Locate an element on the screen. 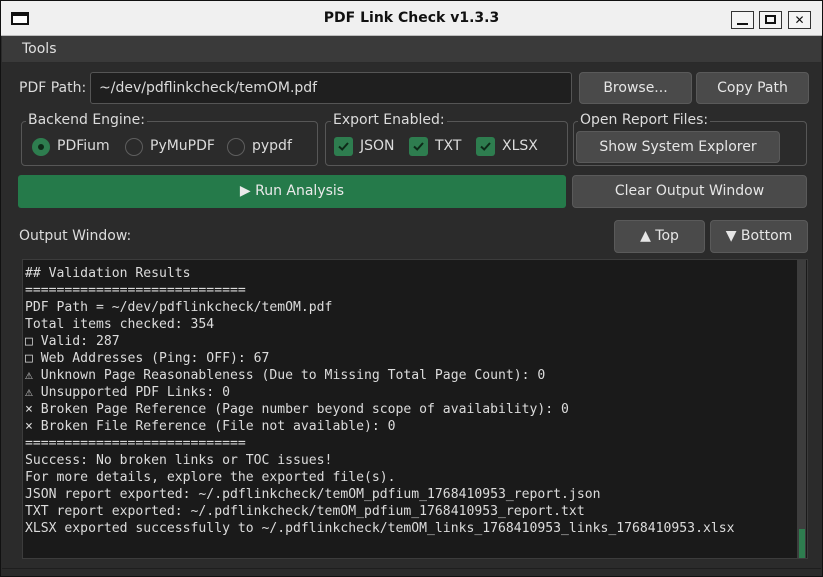 The image size is (823, 577). pdf-path-value: ~/dev/pdflinkcheck/temOM.pdf is located at coordinates (208, 88).